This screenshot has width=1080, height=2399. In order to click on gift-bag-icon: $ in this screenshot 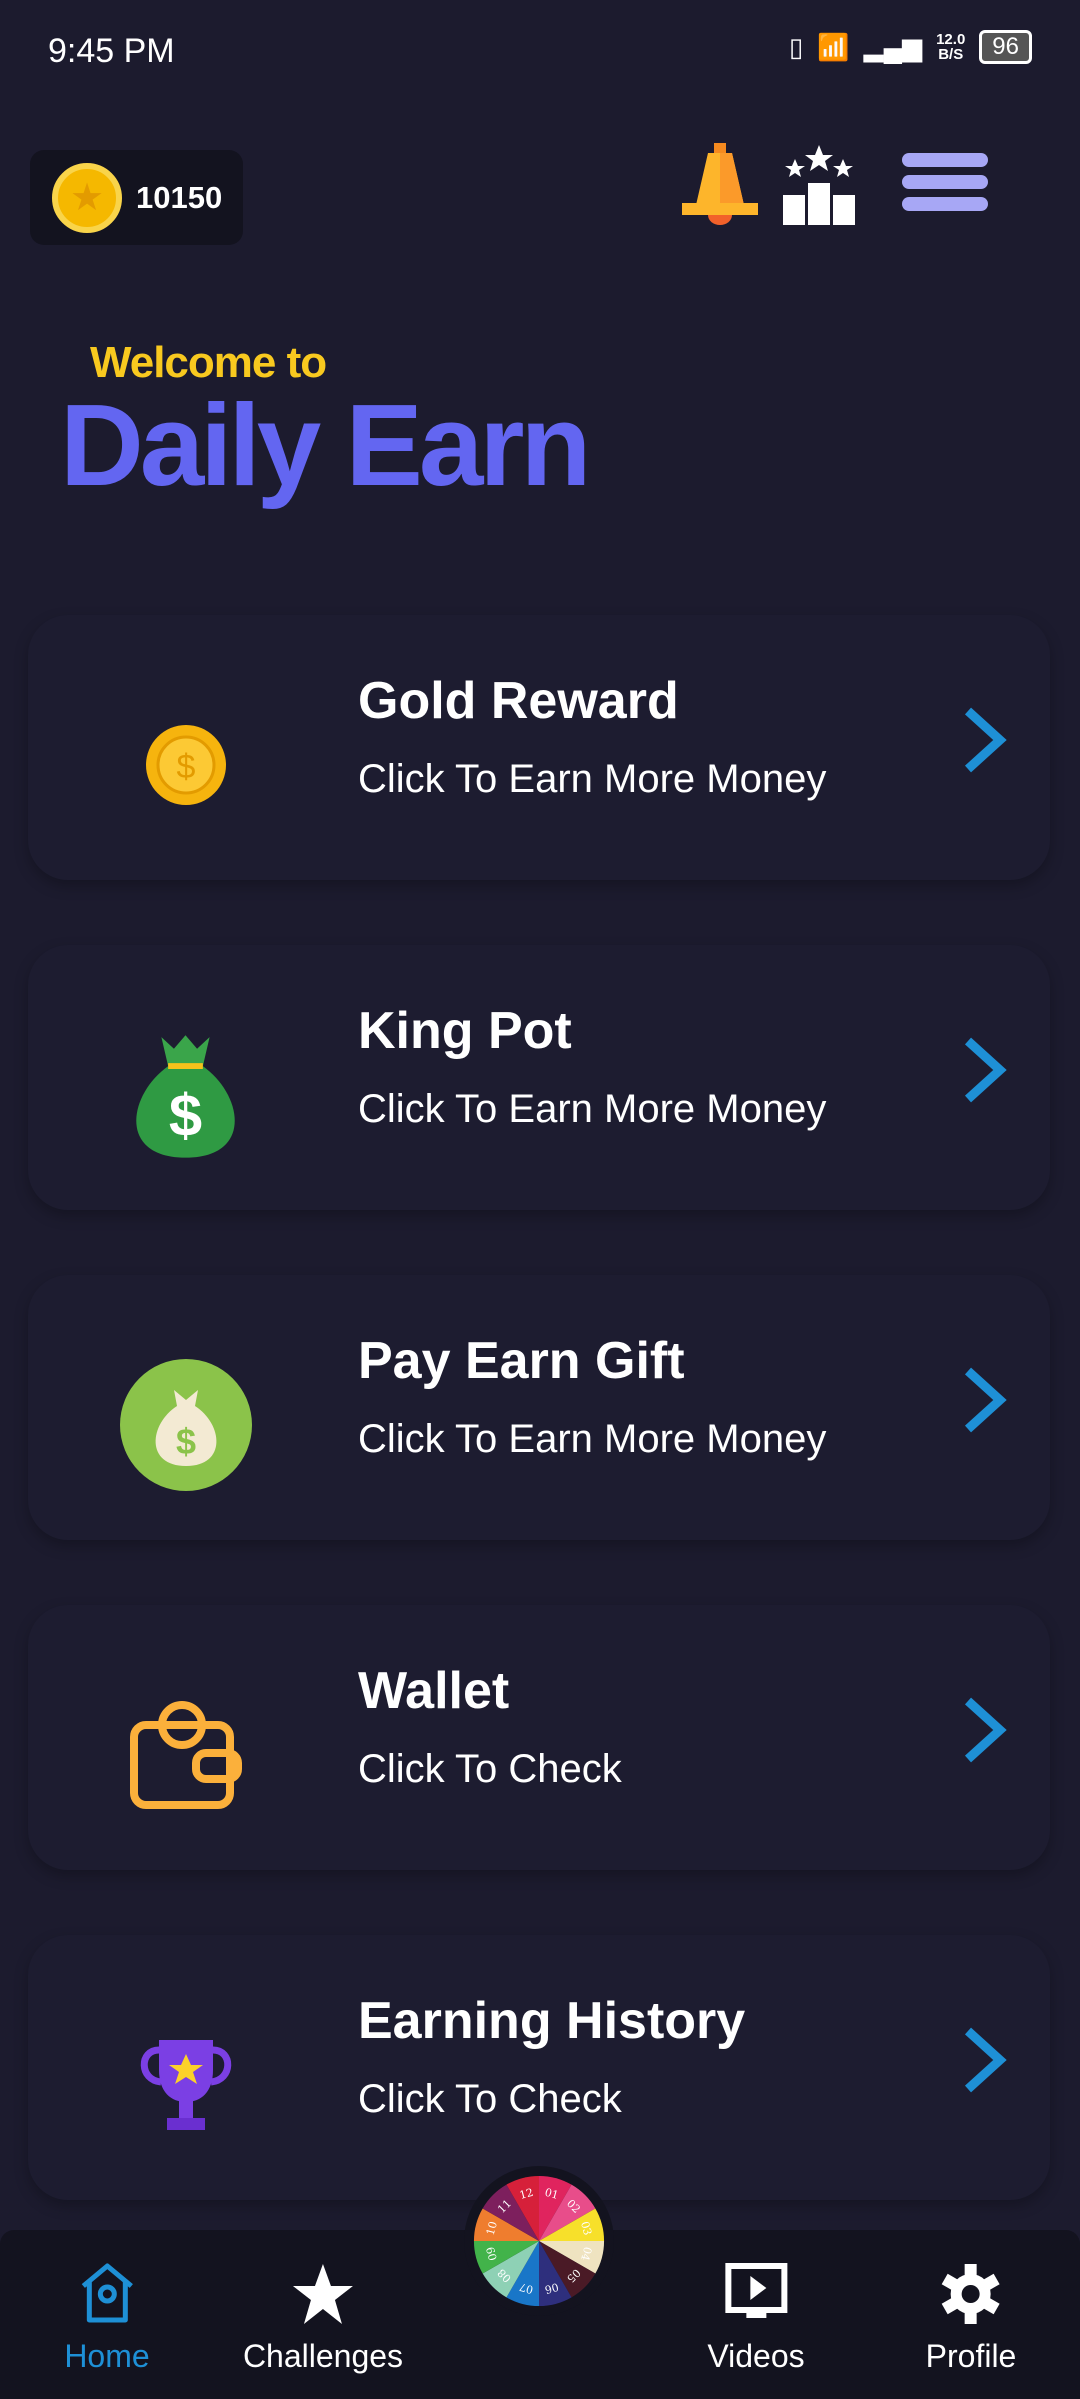, I will do `click(185, 1424)`.